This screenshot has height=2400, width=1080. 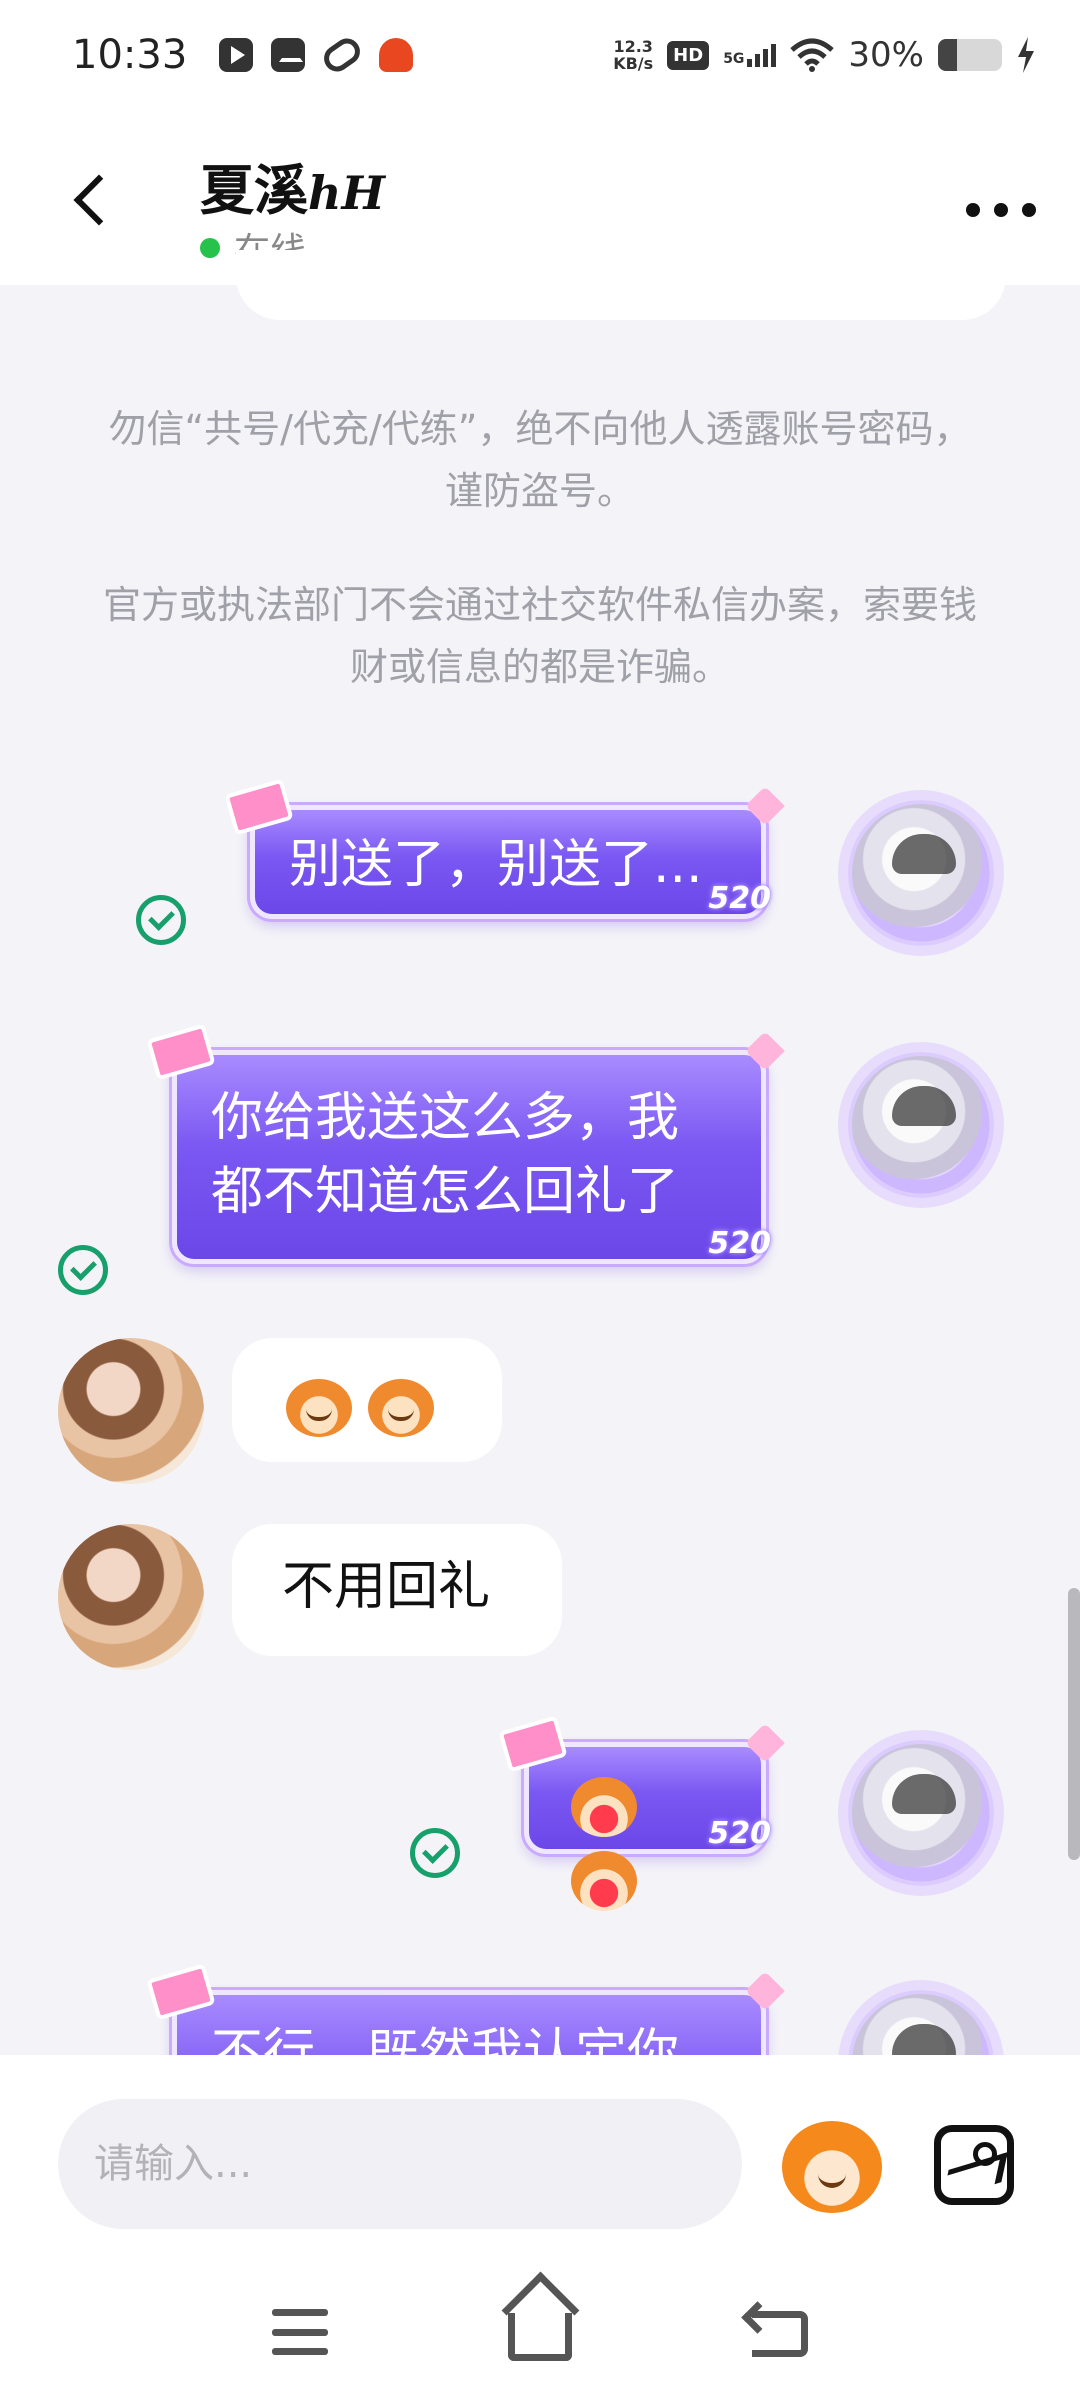 What do you see at coordinates (386, 1587) in the screenshot?
I see `message-text: 不用回礼` at bounding box center [386, 1587].